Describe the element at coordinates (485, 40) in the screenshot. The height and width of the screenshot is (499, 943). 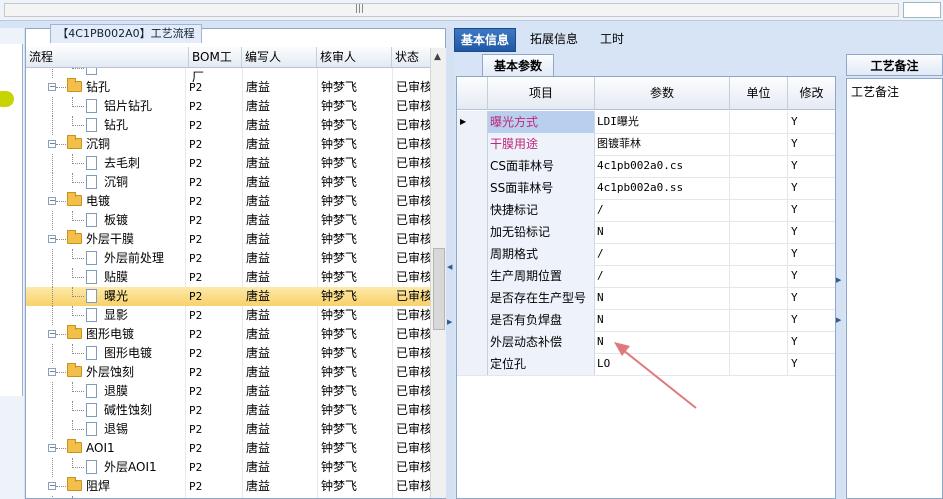
I see `tab-basic-info: 基本信息` at that location.